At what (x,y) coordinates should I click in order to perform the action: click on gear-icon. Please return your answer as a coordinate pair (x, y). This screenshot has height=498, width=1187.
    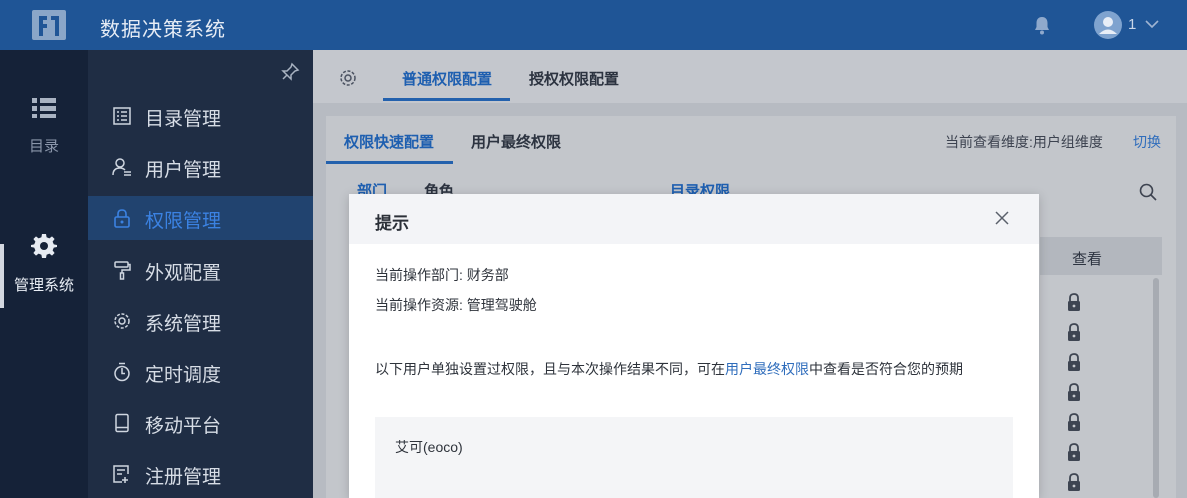
    Looking at the image, I should click on (44, 246).